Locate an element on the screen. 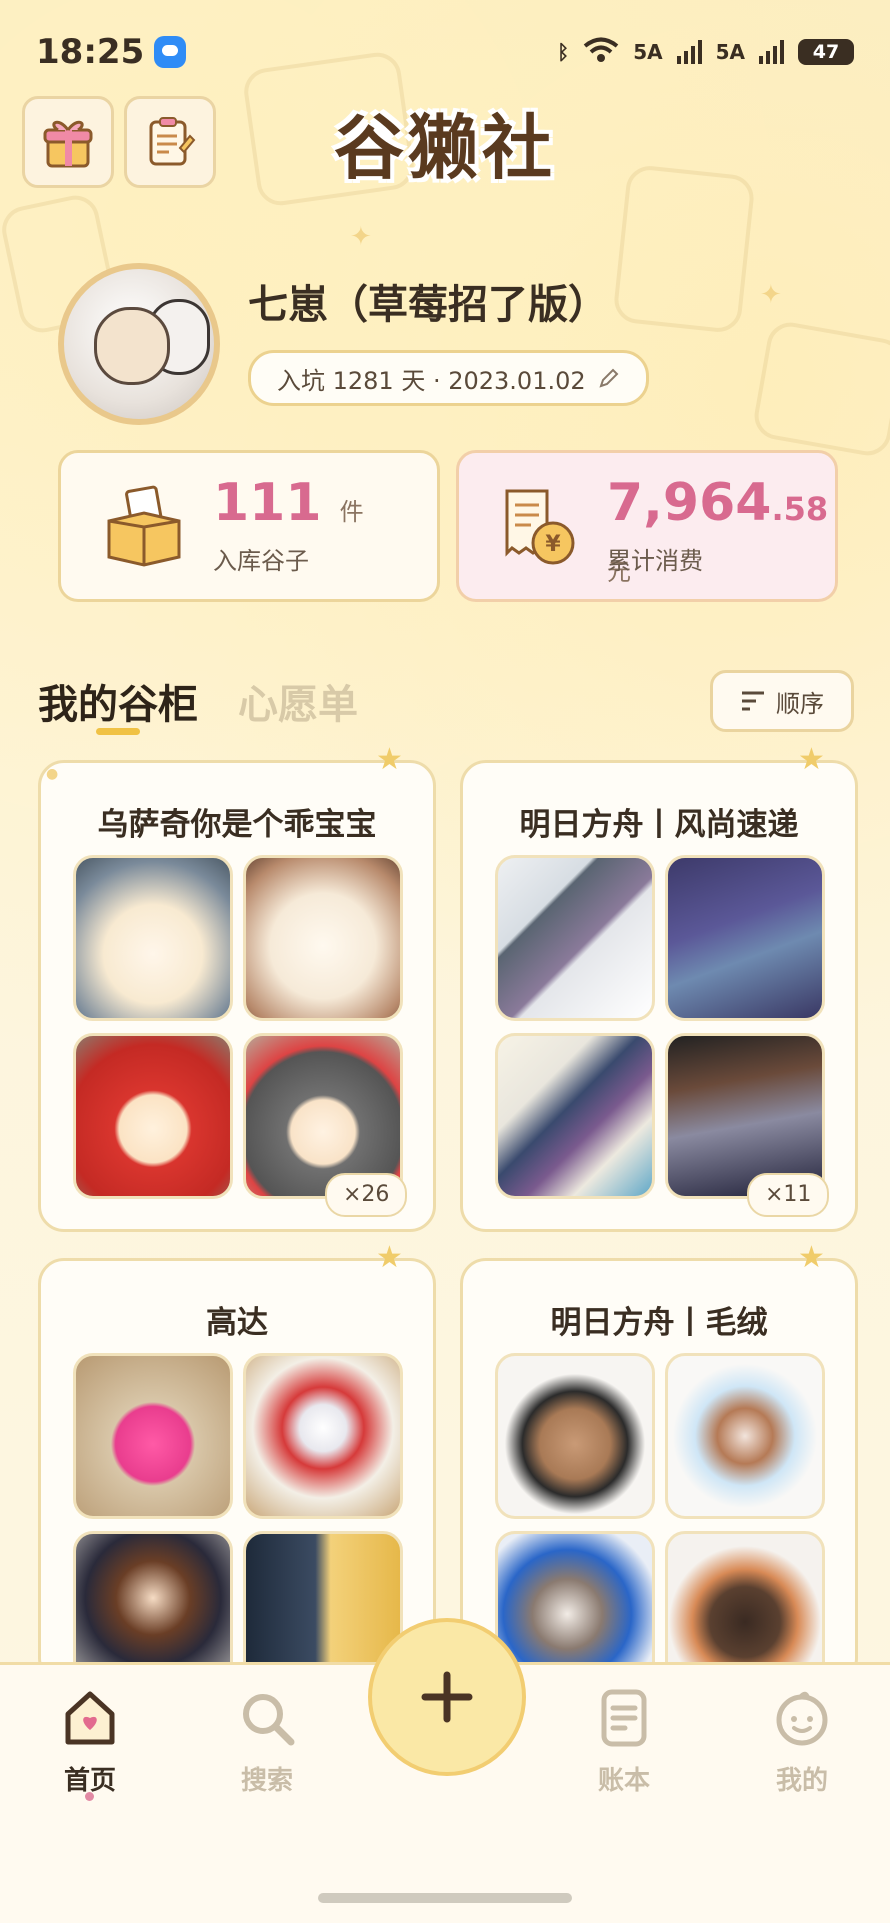  edit-pencil-icon is located at coordinates (609, 378).